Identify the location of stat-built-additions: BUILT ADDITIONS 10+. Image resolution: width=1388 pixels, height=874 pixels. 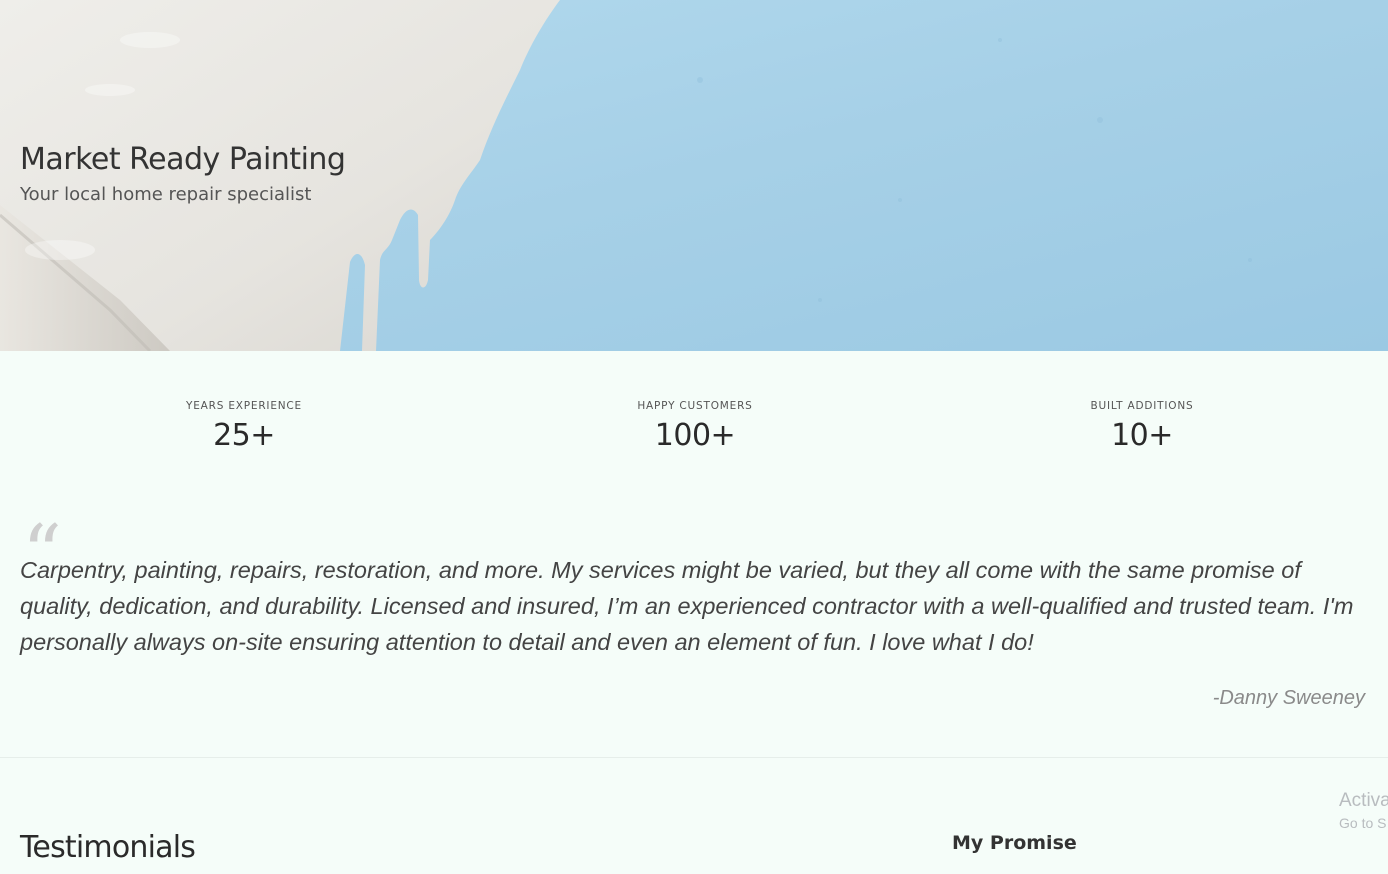
(1142, 426).